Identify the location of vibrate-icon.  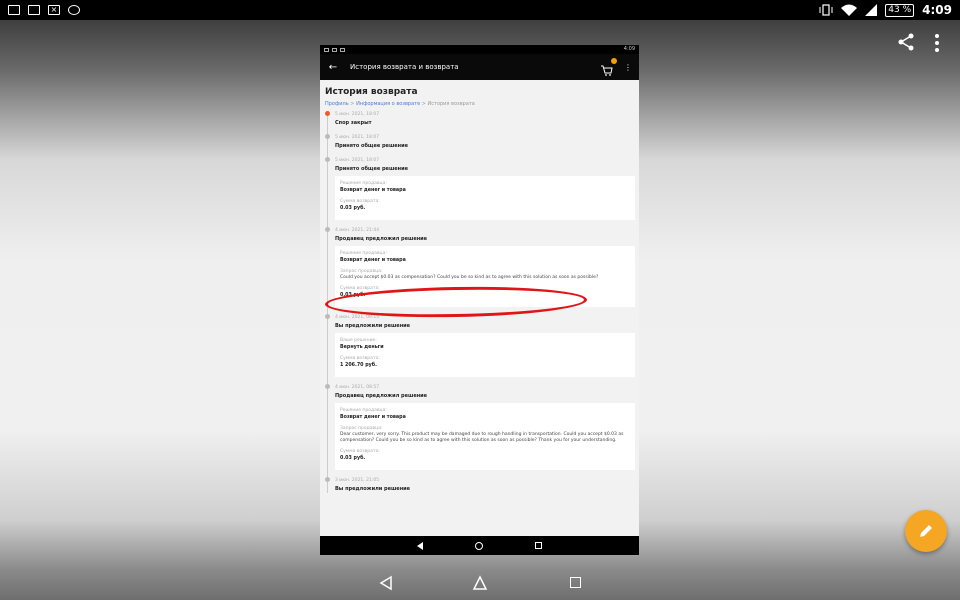
(826, 10).